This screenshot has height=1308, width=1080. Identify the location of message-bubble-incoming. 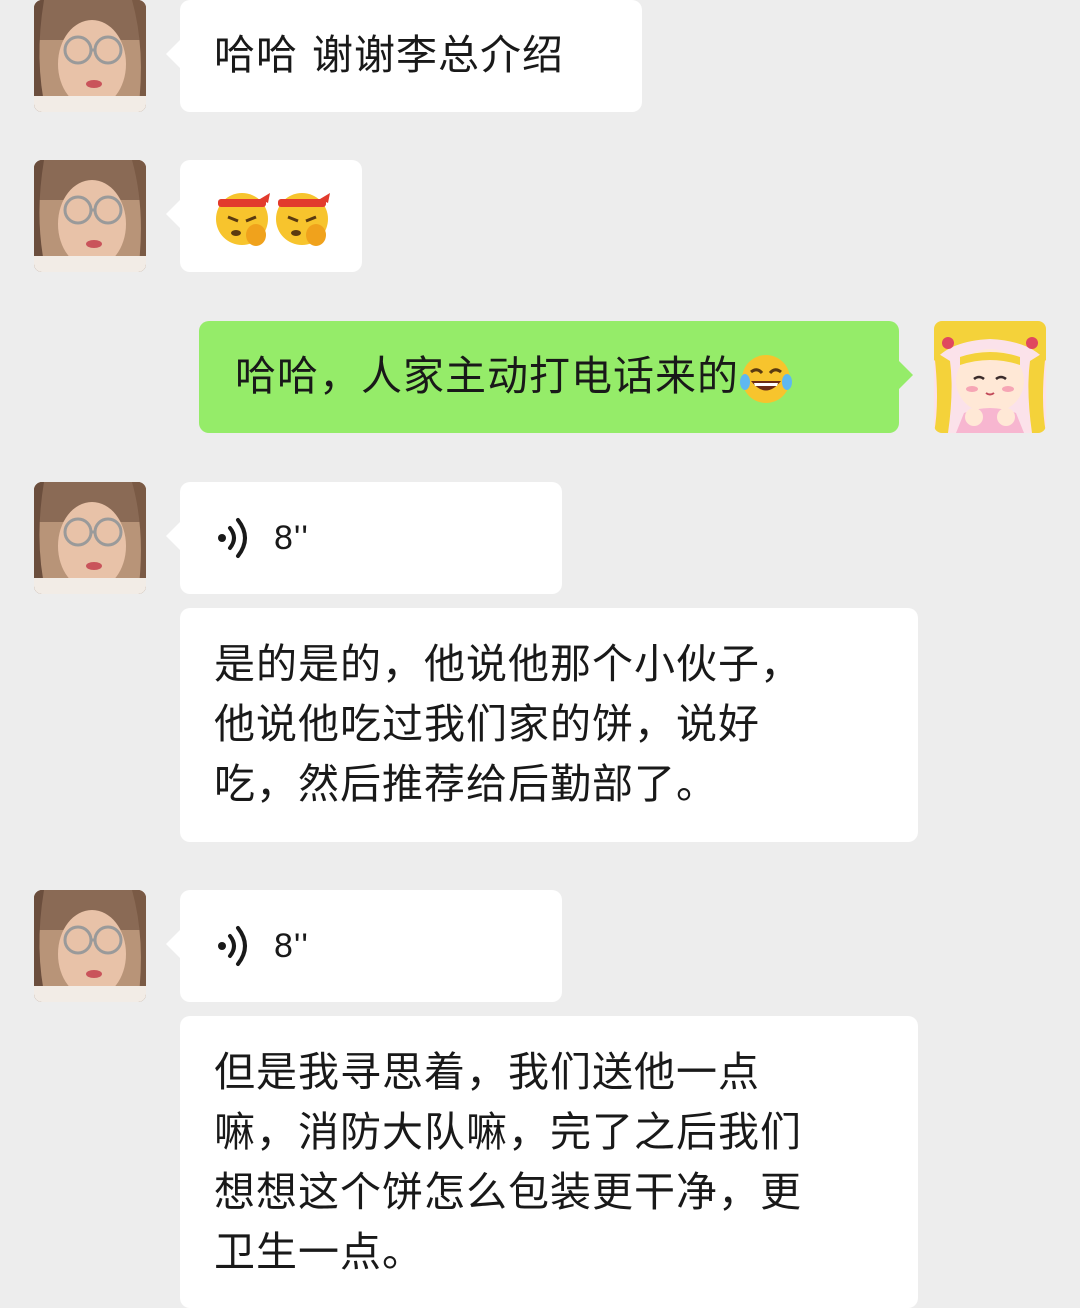
(264, 216).